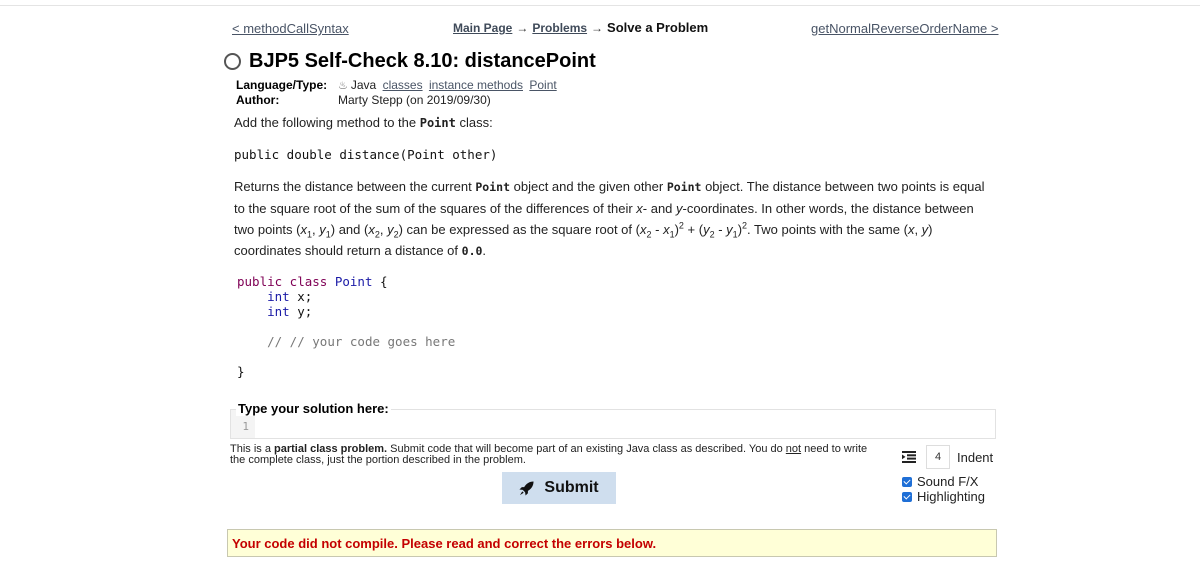 The image size is (1200, 561). I want to click on language-value: Java, so click(363, 85).